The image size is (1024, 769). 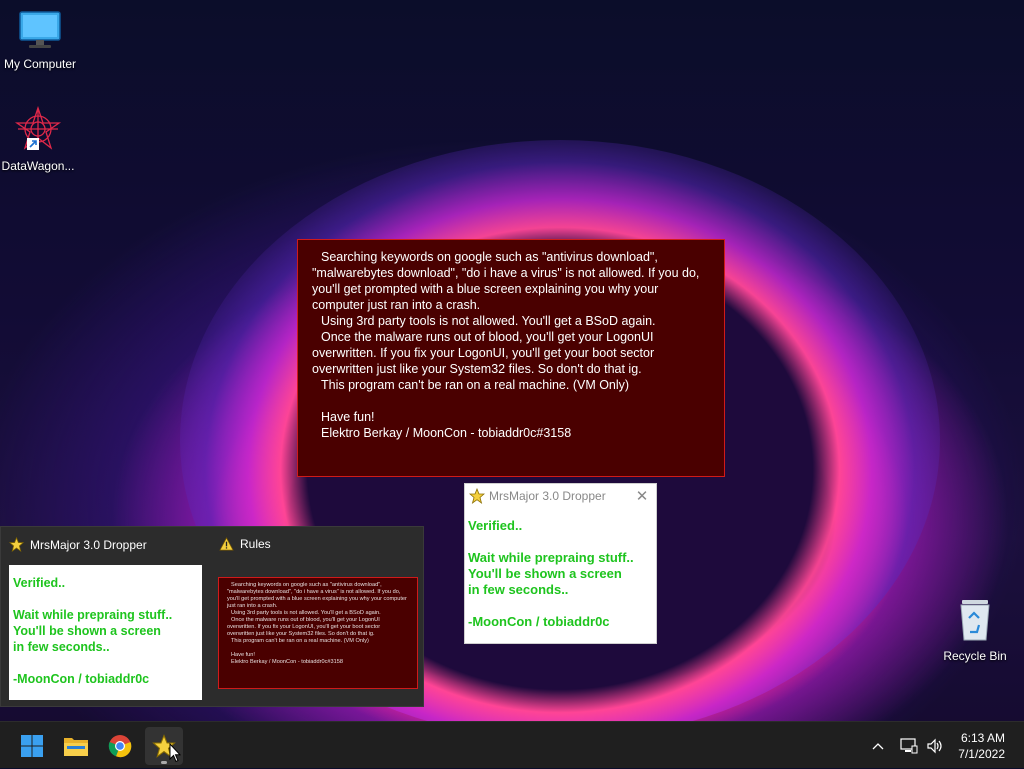 I want to click on chrome-icon, so click(x=120, y=746).